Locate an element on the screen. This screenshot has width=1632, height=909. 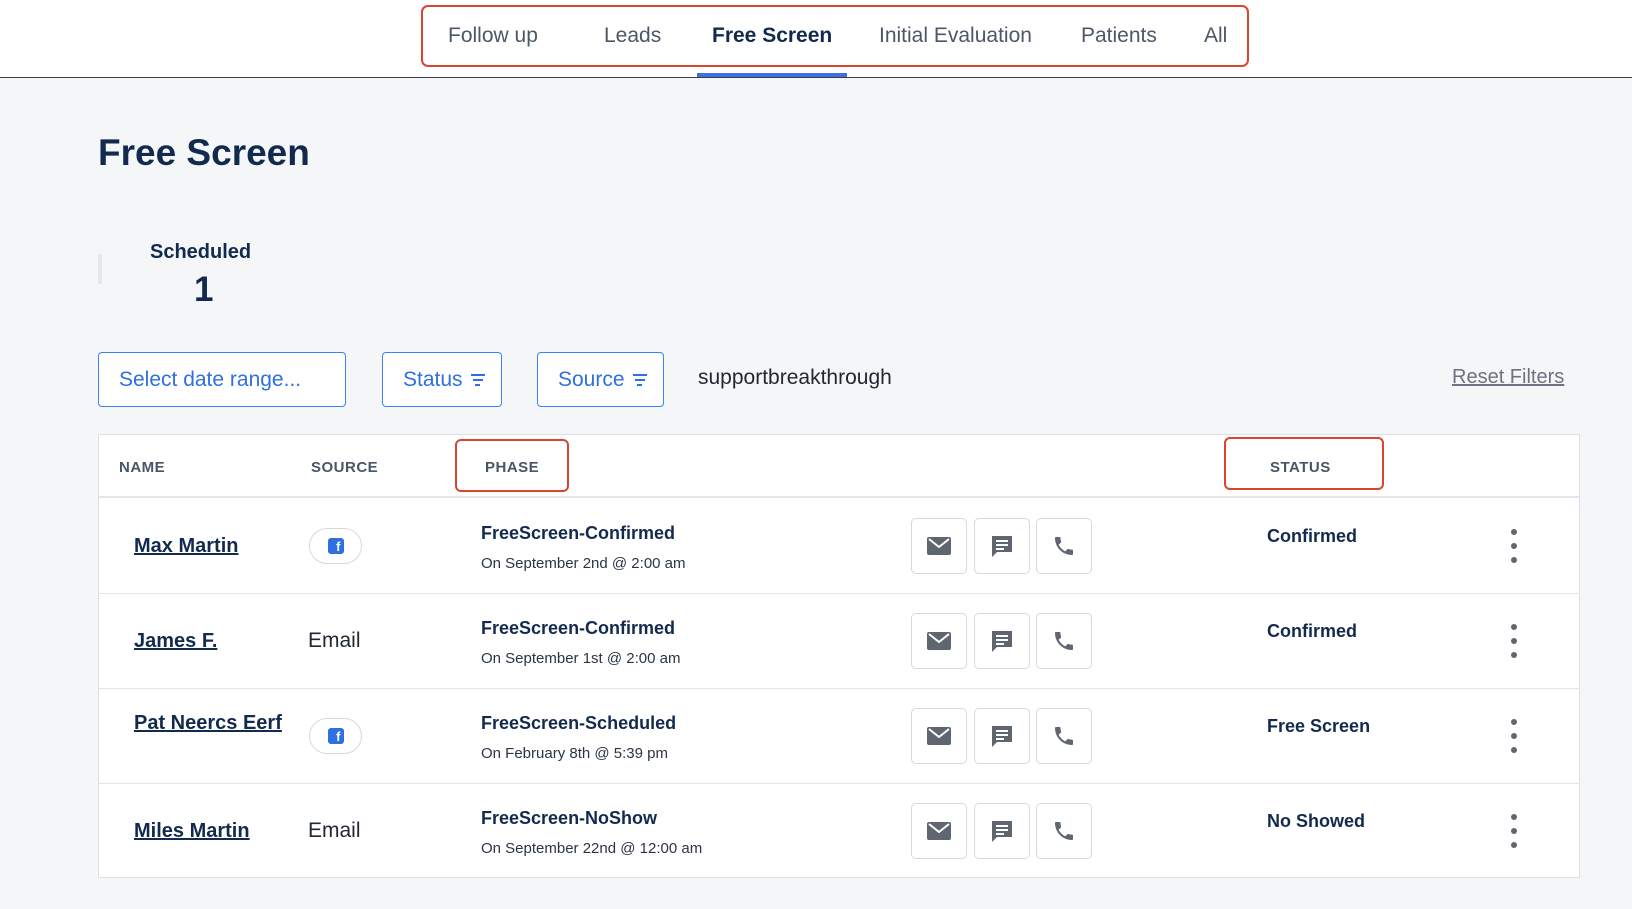
phase-date: On September 22nd @ 12:00 am is located at coordinates (592, 848).